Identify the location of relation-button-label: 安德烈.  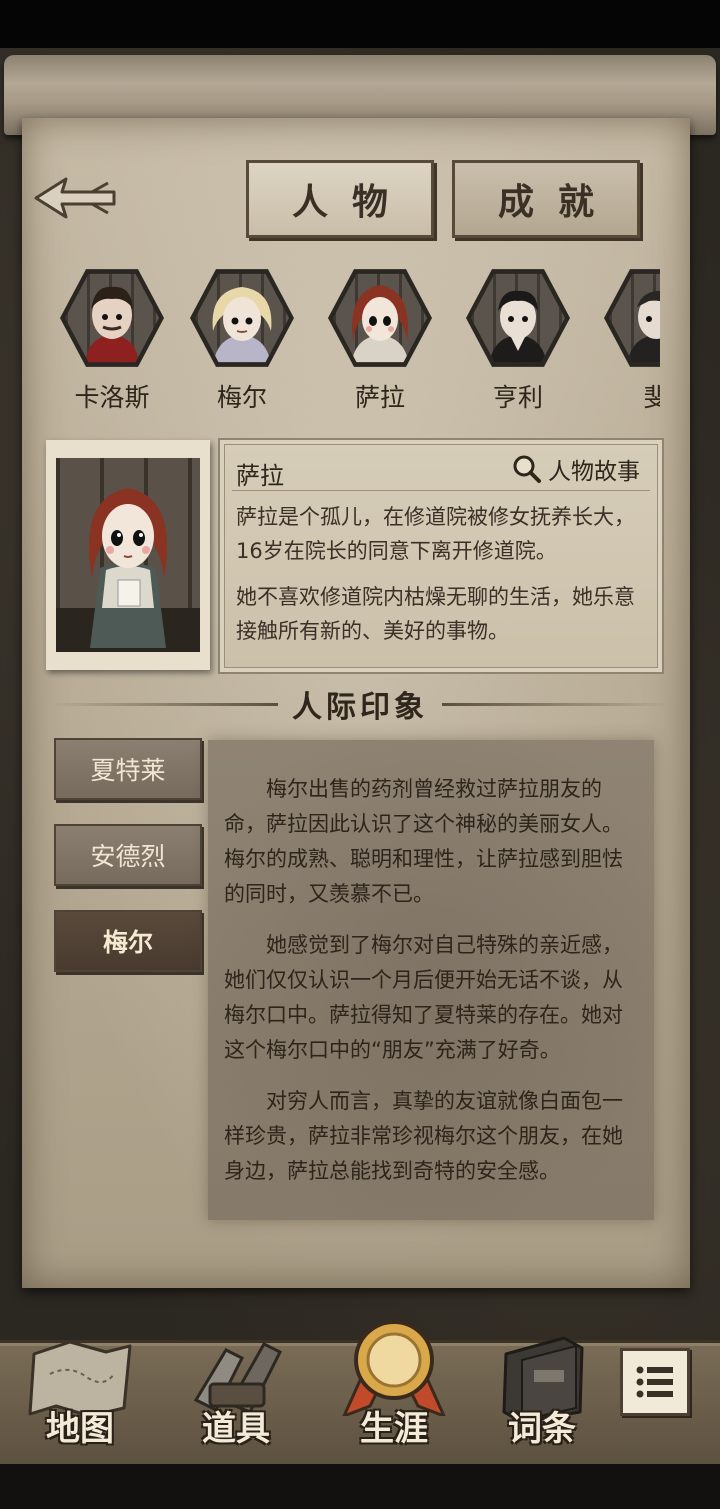
(128, 856).